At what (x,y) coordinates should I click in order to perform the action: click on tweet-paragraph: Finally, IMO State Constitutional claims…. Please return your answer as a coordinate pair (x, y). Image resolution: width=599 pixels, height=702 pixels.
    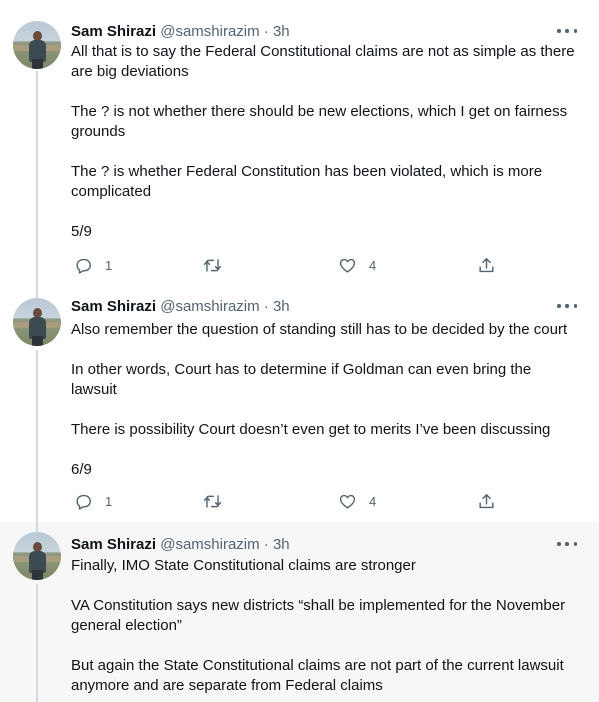
    Looking at the image, I should click on (243, 565).